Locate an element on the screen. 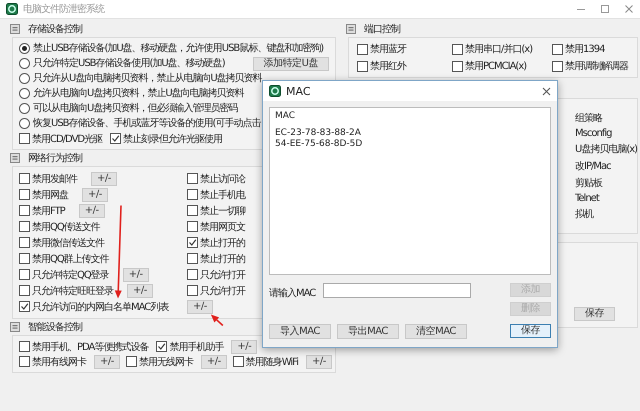 The height and width of the screenshot is (411, 640). input-field is located at coordinates (397, 290).